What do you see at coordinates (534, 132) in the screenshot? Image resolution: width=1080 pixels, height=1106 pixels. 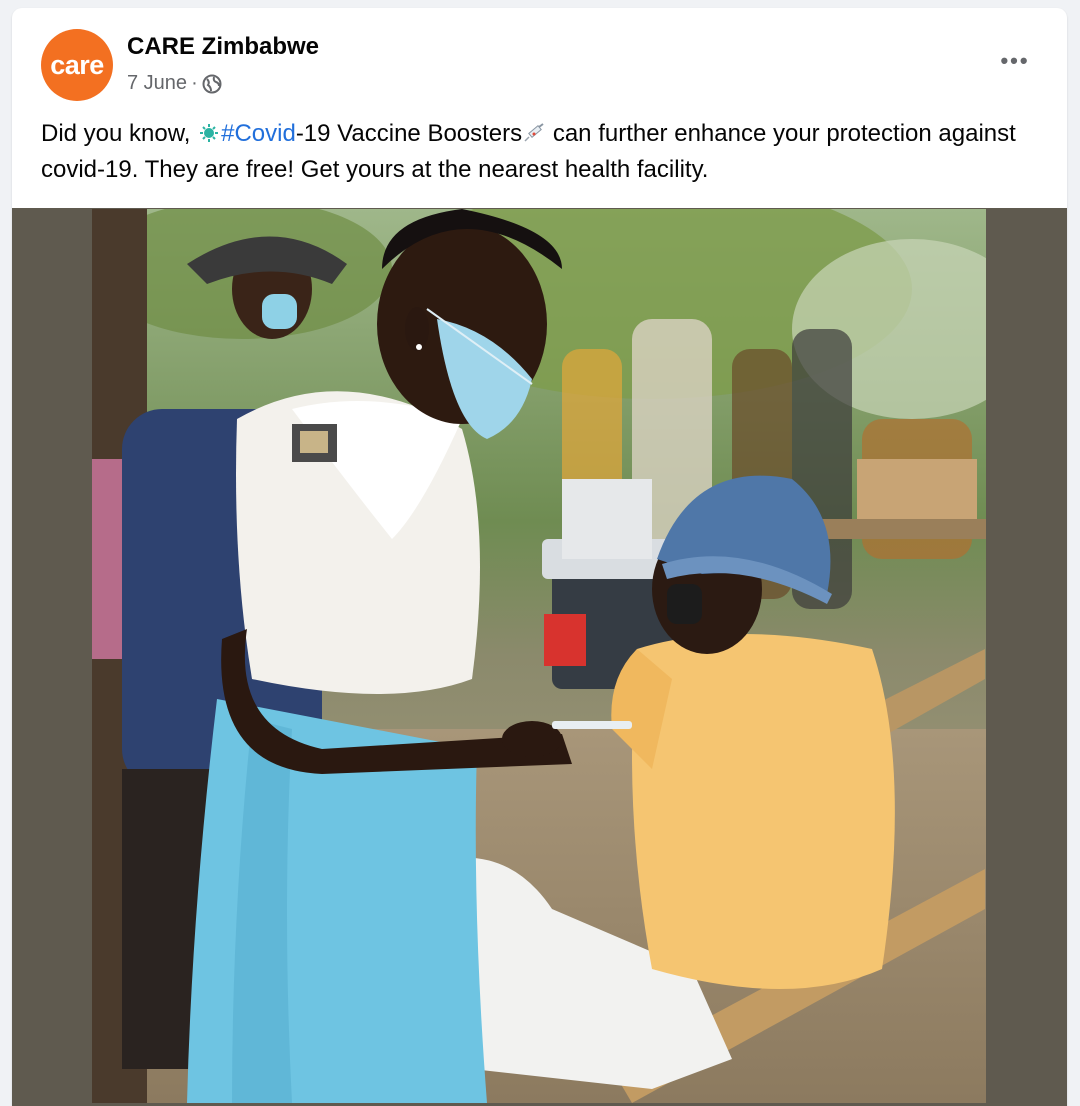 I see `syringe-icon` at bounding box center [534, 132].